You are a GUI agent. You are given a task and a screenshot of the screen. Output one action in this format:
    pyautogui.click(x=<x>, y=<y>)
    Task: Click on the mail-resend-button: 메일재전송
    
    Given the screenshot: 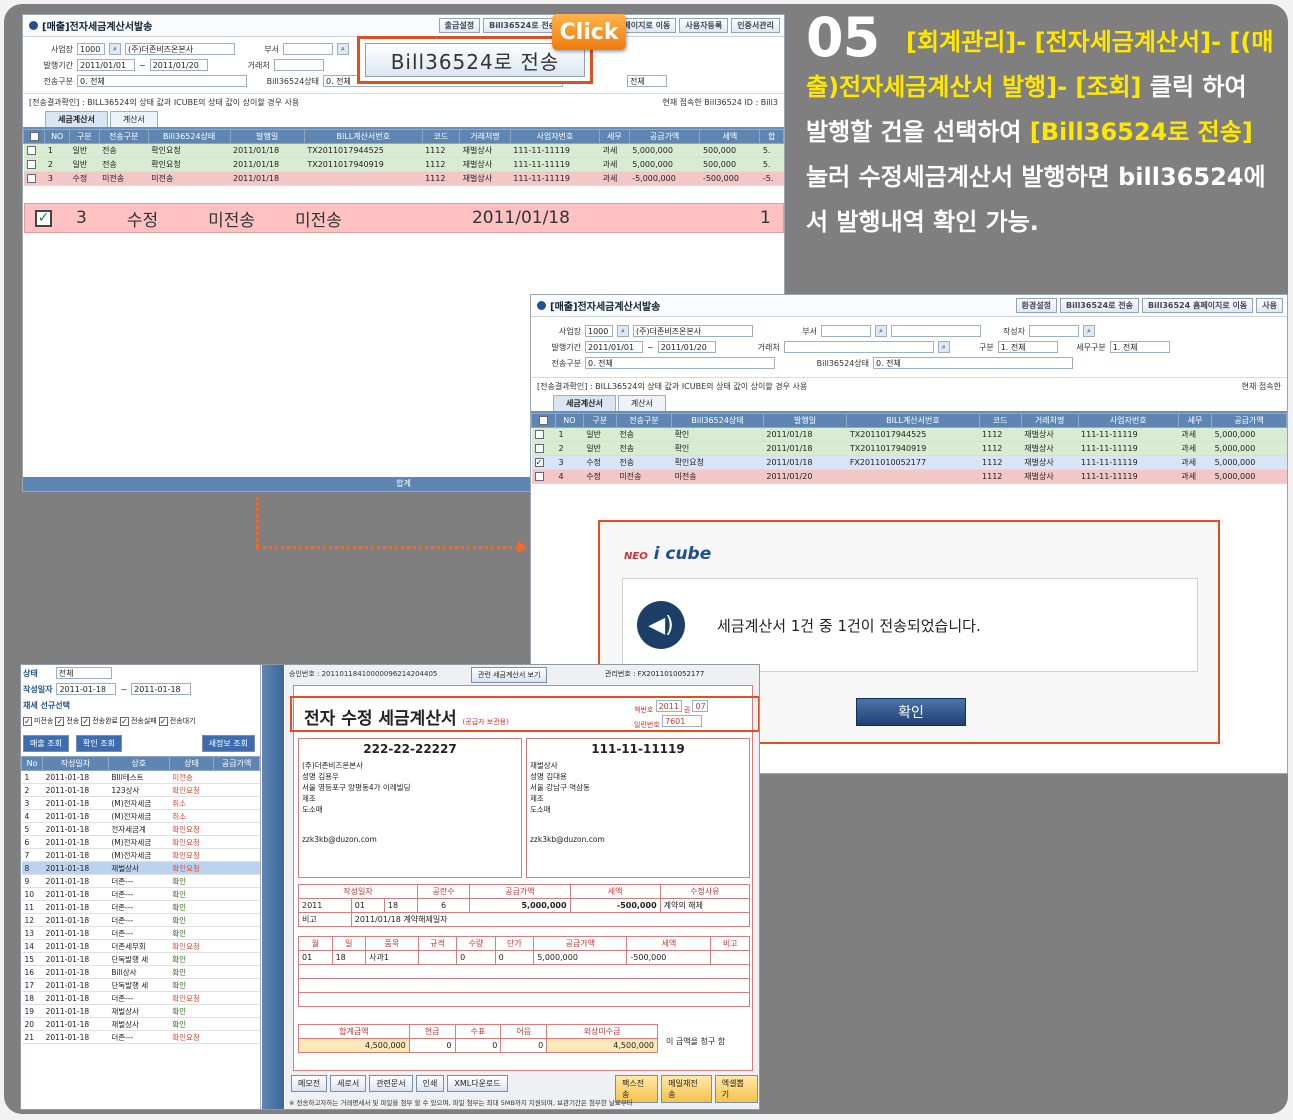 What is the action you would take?
    pyautogui.click(x=686, y=1089)
    